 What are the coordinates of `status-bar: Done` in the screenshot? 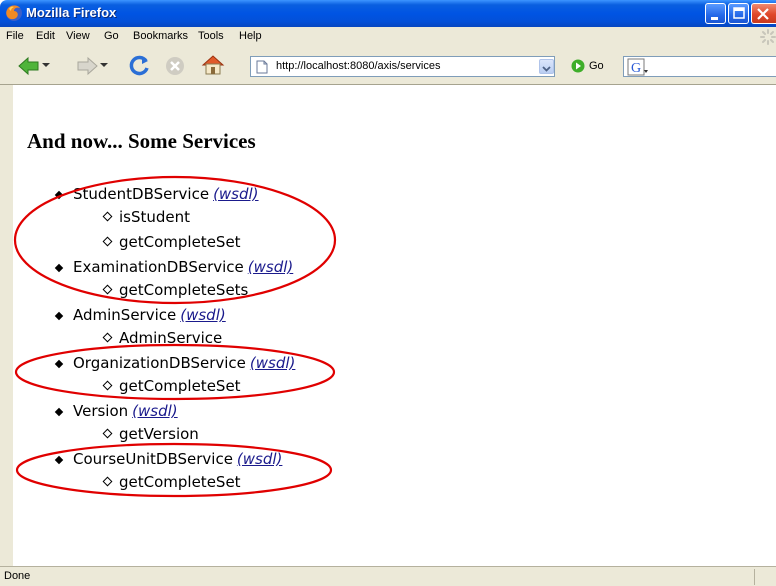 It's located at (388, 576).